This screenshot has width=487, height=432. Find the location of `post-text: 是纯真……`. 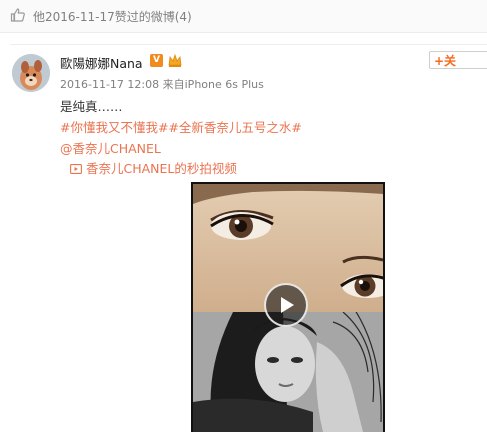

post-text: 是纯真…… is located at coordinates (91, 106).